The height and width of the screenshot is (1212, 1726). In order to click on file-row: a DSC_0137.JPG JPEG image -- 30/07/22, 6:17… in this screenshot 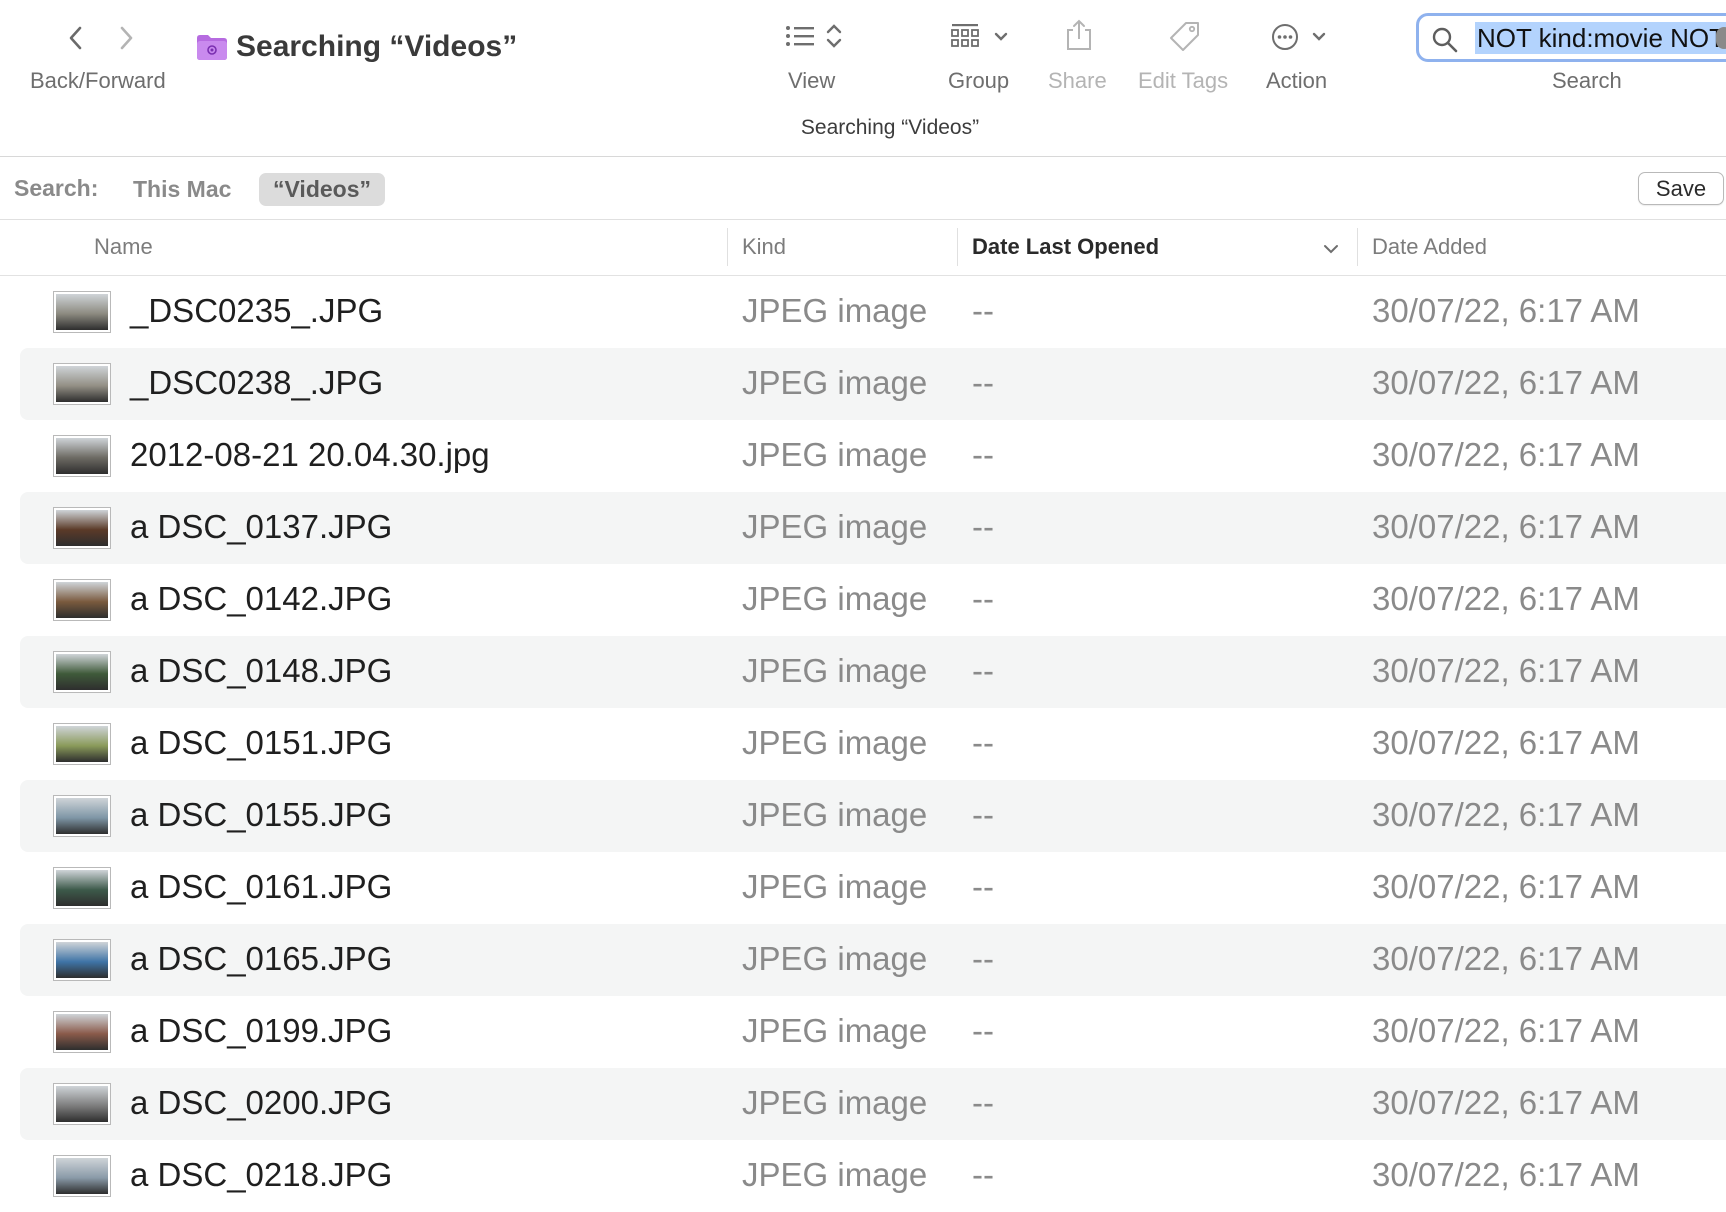, I will do `click(873, 528)`.